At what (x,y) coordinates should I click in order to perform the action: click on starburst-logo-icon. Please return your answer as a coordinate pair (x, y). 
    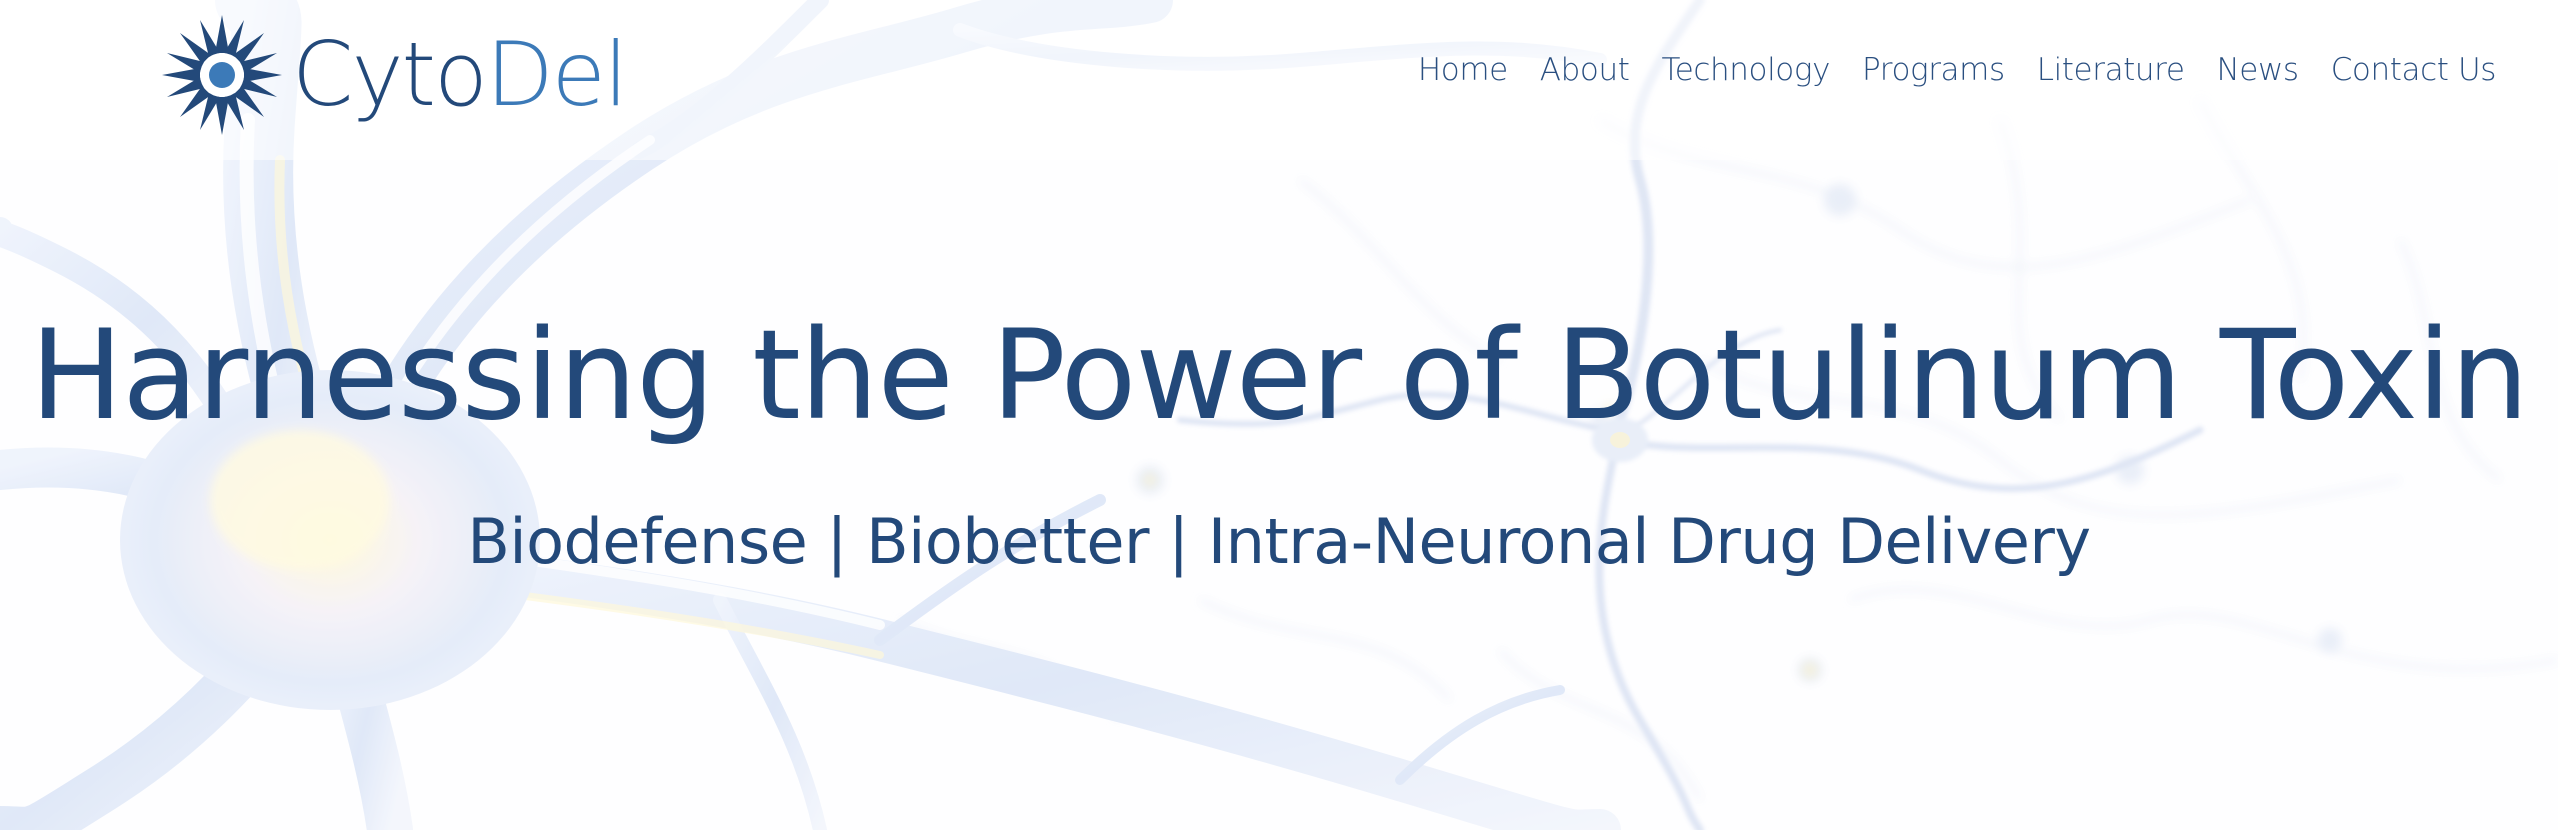
    Looking at the image, I should click on (222, 74).